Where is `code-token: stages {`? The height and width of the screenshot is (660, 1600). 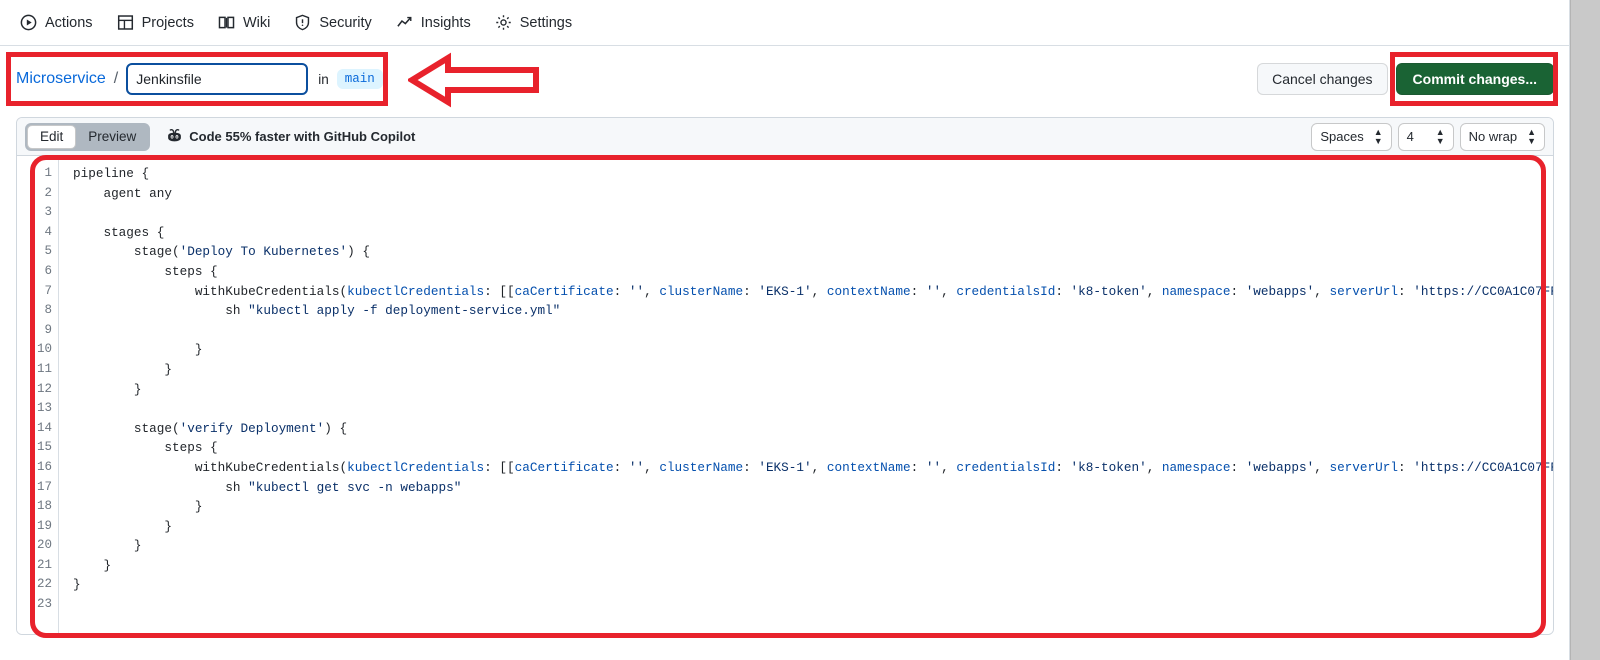 code-token: stages { is located at coordinates (119, 232).